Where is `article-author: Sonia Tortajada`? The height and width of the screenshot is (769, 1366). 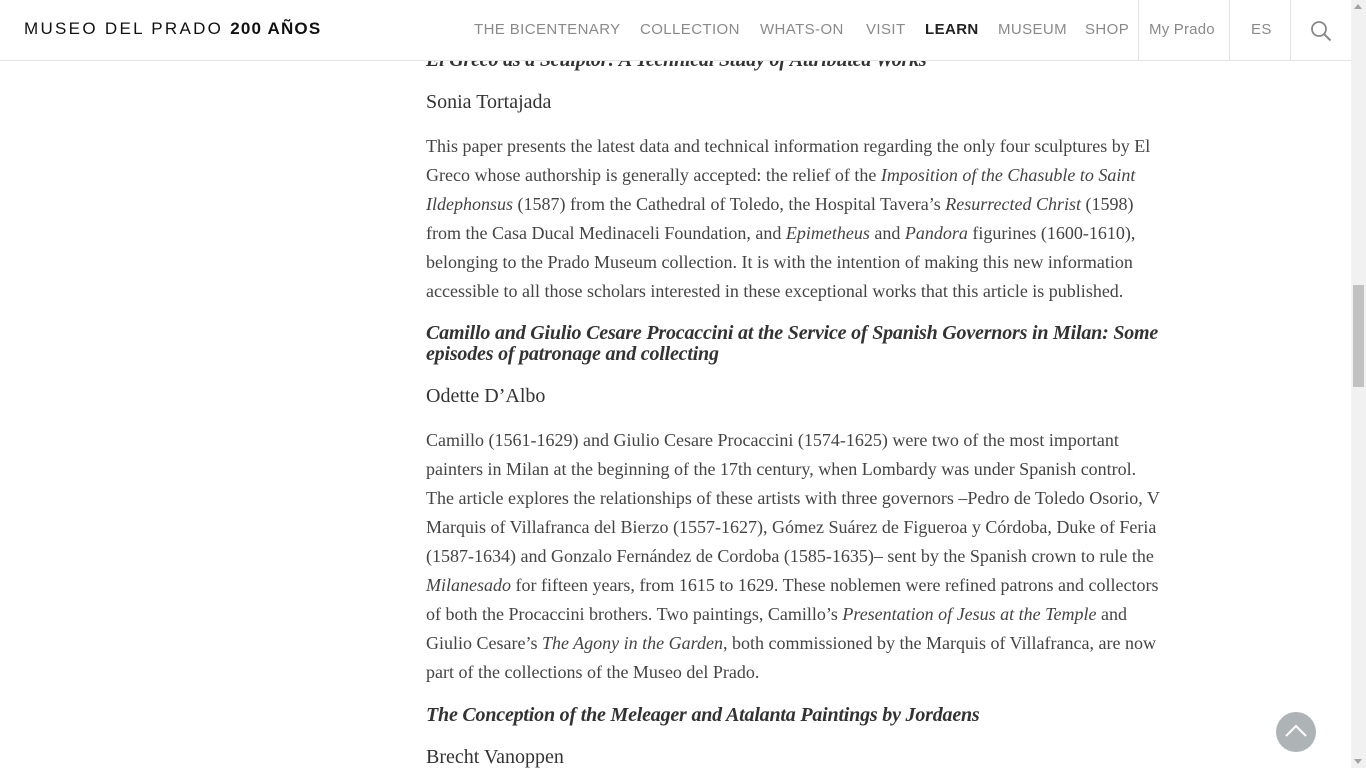 article-author: Sonia Tortajada is located at coordinates (489, 102).